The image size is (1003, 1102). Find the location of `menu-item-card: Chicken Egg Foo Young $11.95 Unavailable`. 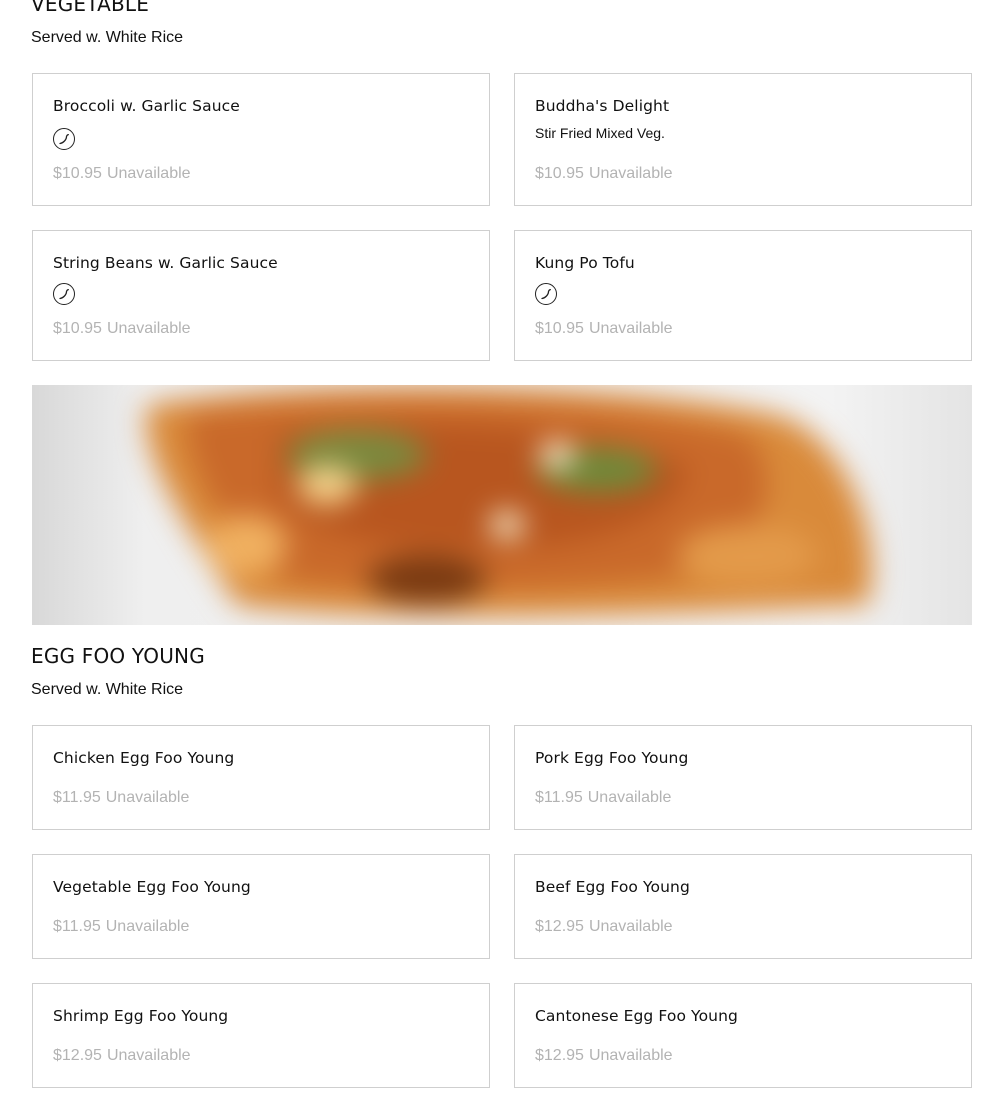

menu-item-card: Chicken Egg Foo Young $11.95 Unavailable is located at coordinates (261, 777).